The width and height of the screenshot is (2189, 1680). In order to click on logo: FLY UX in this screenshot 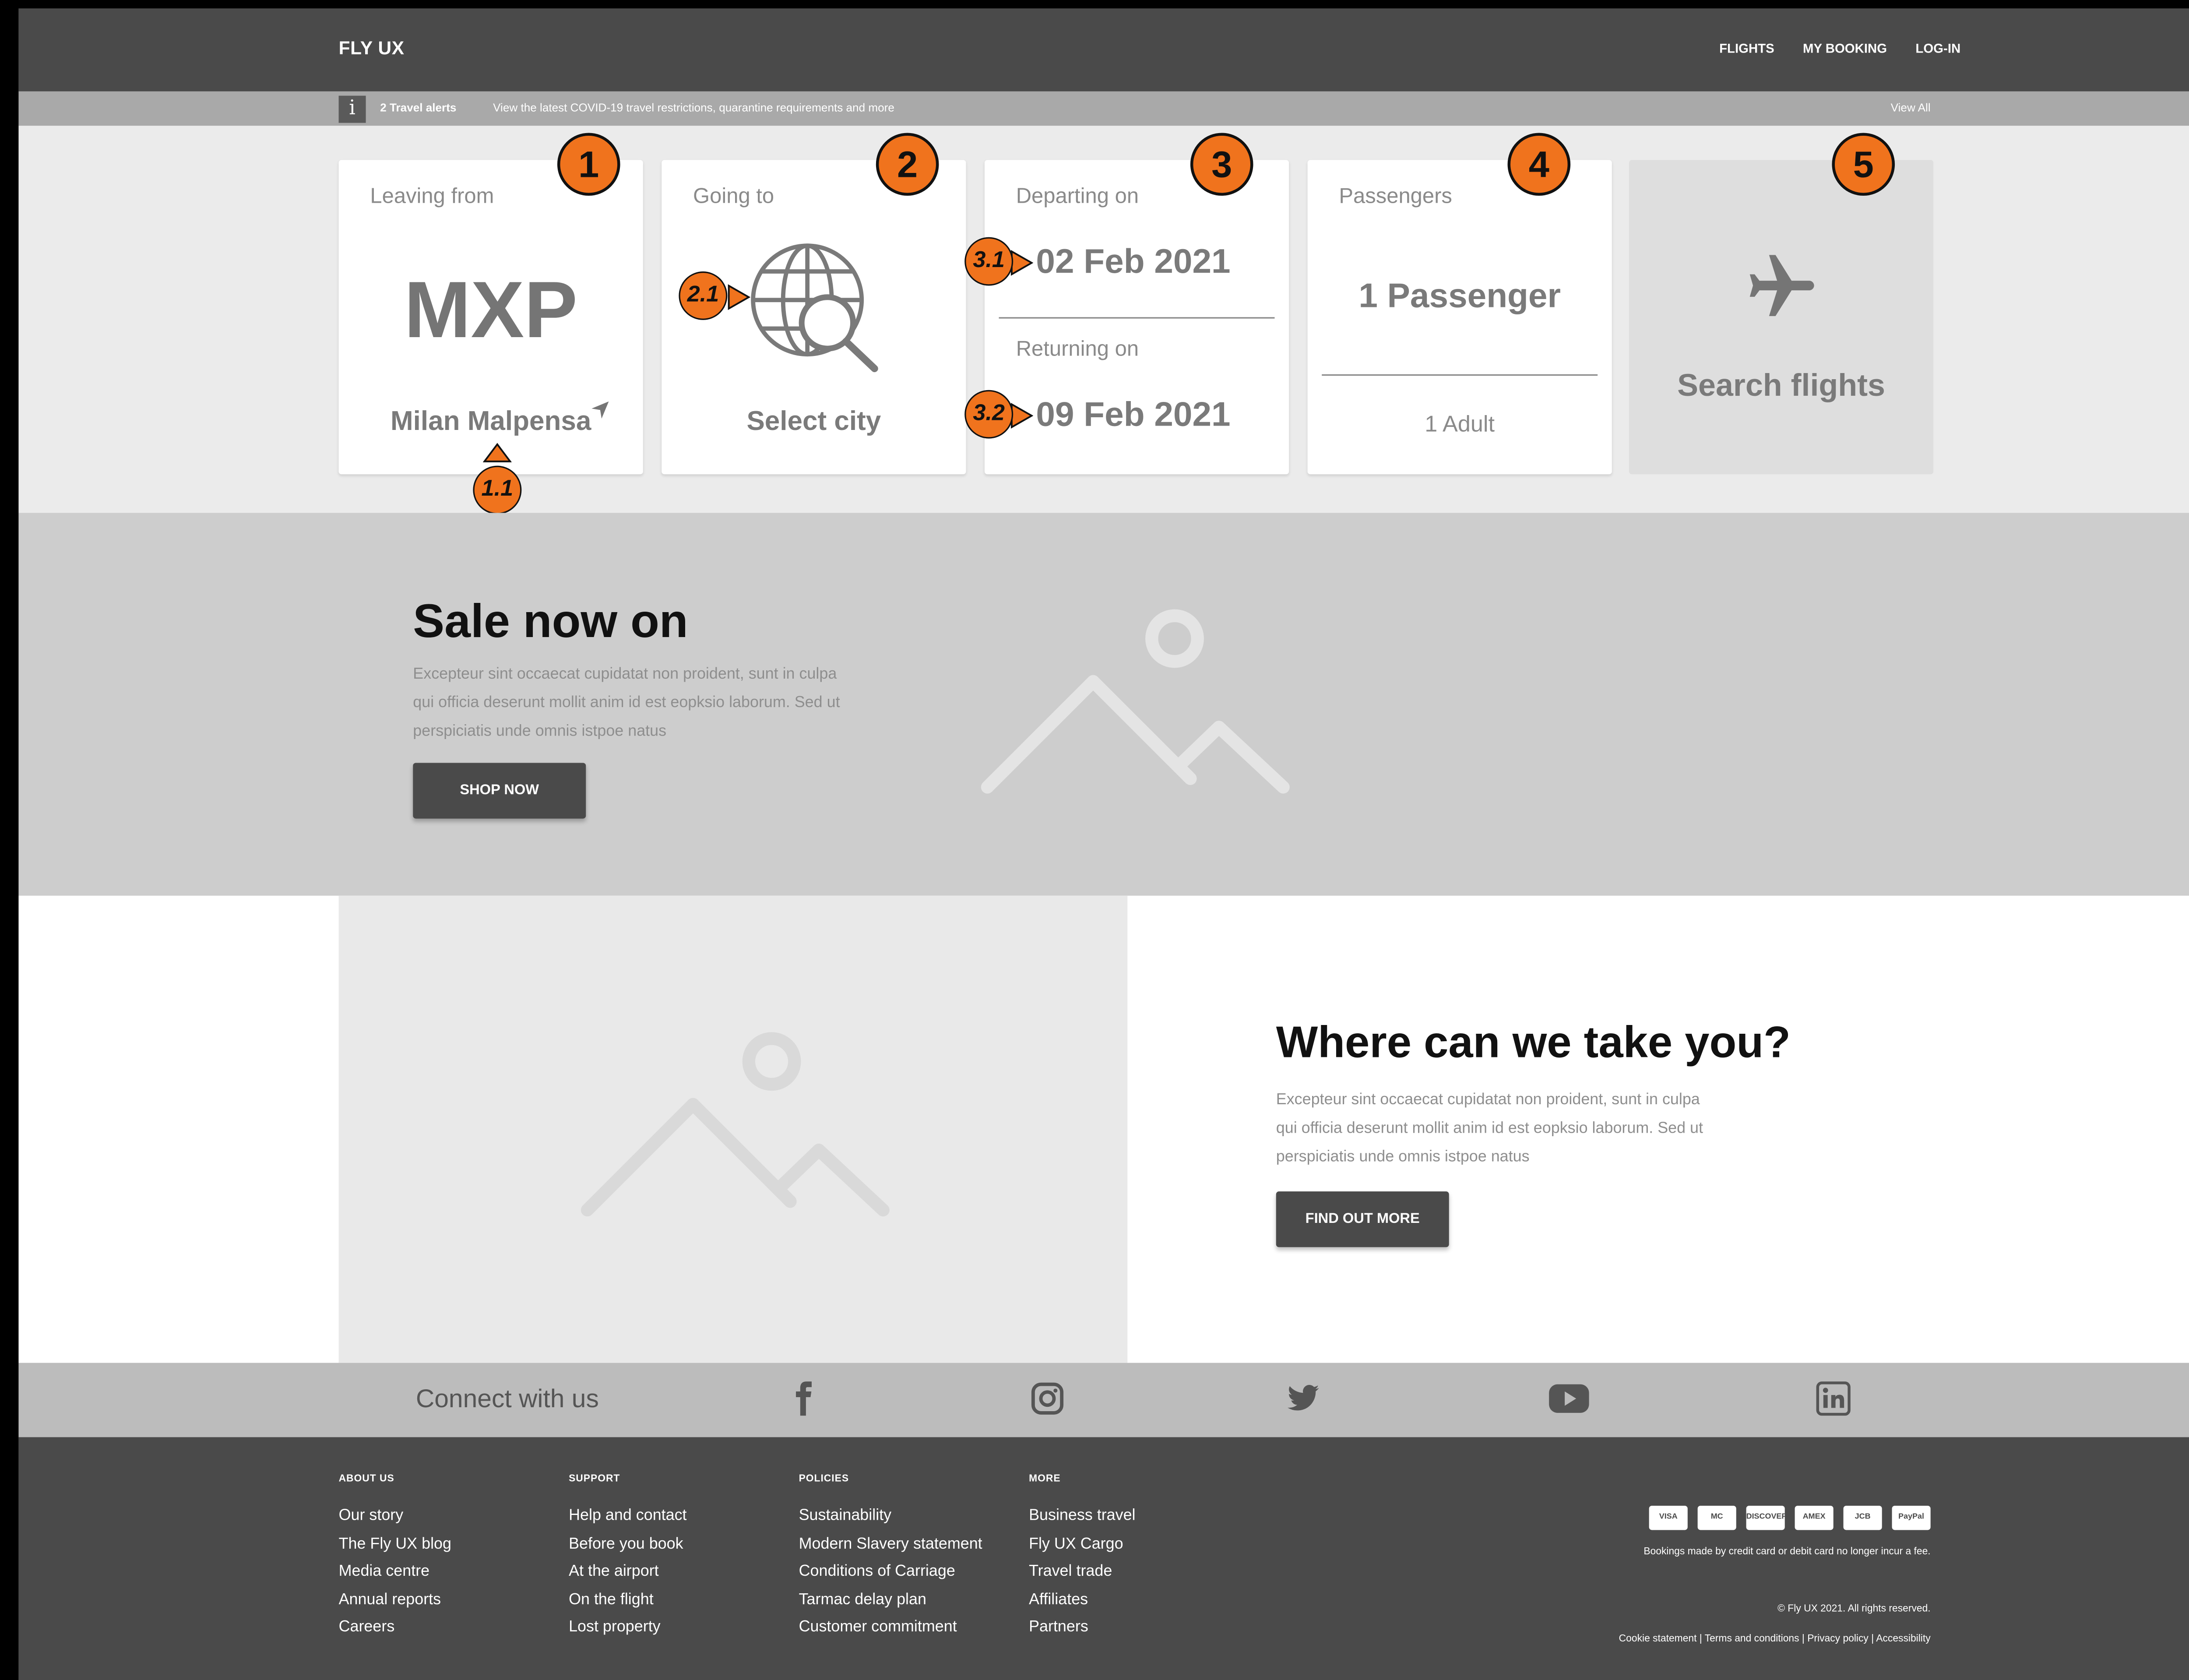, I will do `click(372, 48)`.